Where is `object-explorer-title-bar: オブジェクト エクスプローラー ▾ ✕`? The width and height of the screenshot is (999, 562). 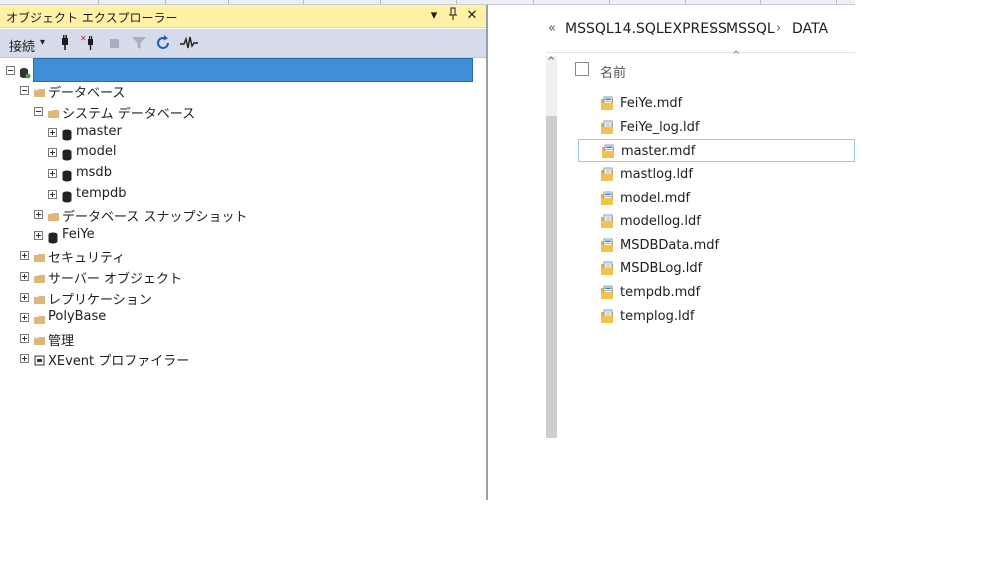
object-explorer-title-bar: オブジェクト エクスプローラー ▾ ✕ is located at coordinates (243, 16).